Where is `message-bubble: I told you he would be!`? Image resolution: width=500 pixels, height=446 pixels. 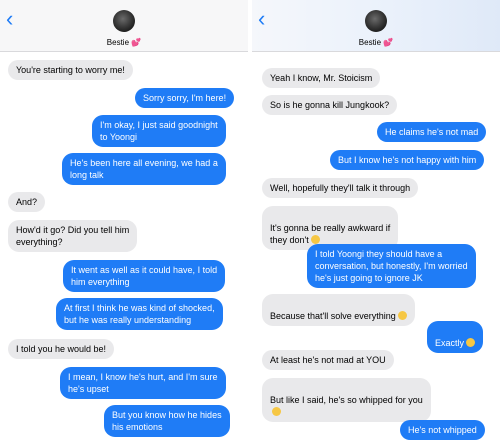
message-bubble: I told you he would be! is located at coordinates (61, 349).